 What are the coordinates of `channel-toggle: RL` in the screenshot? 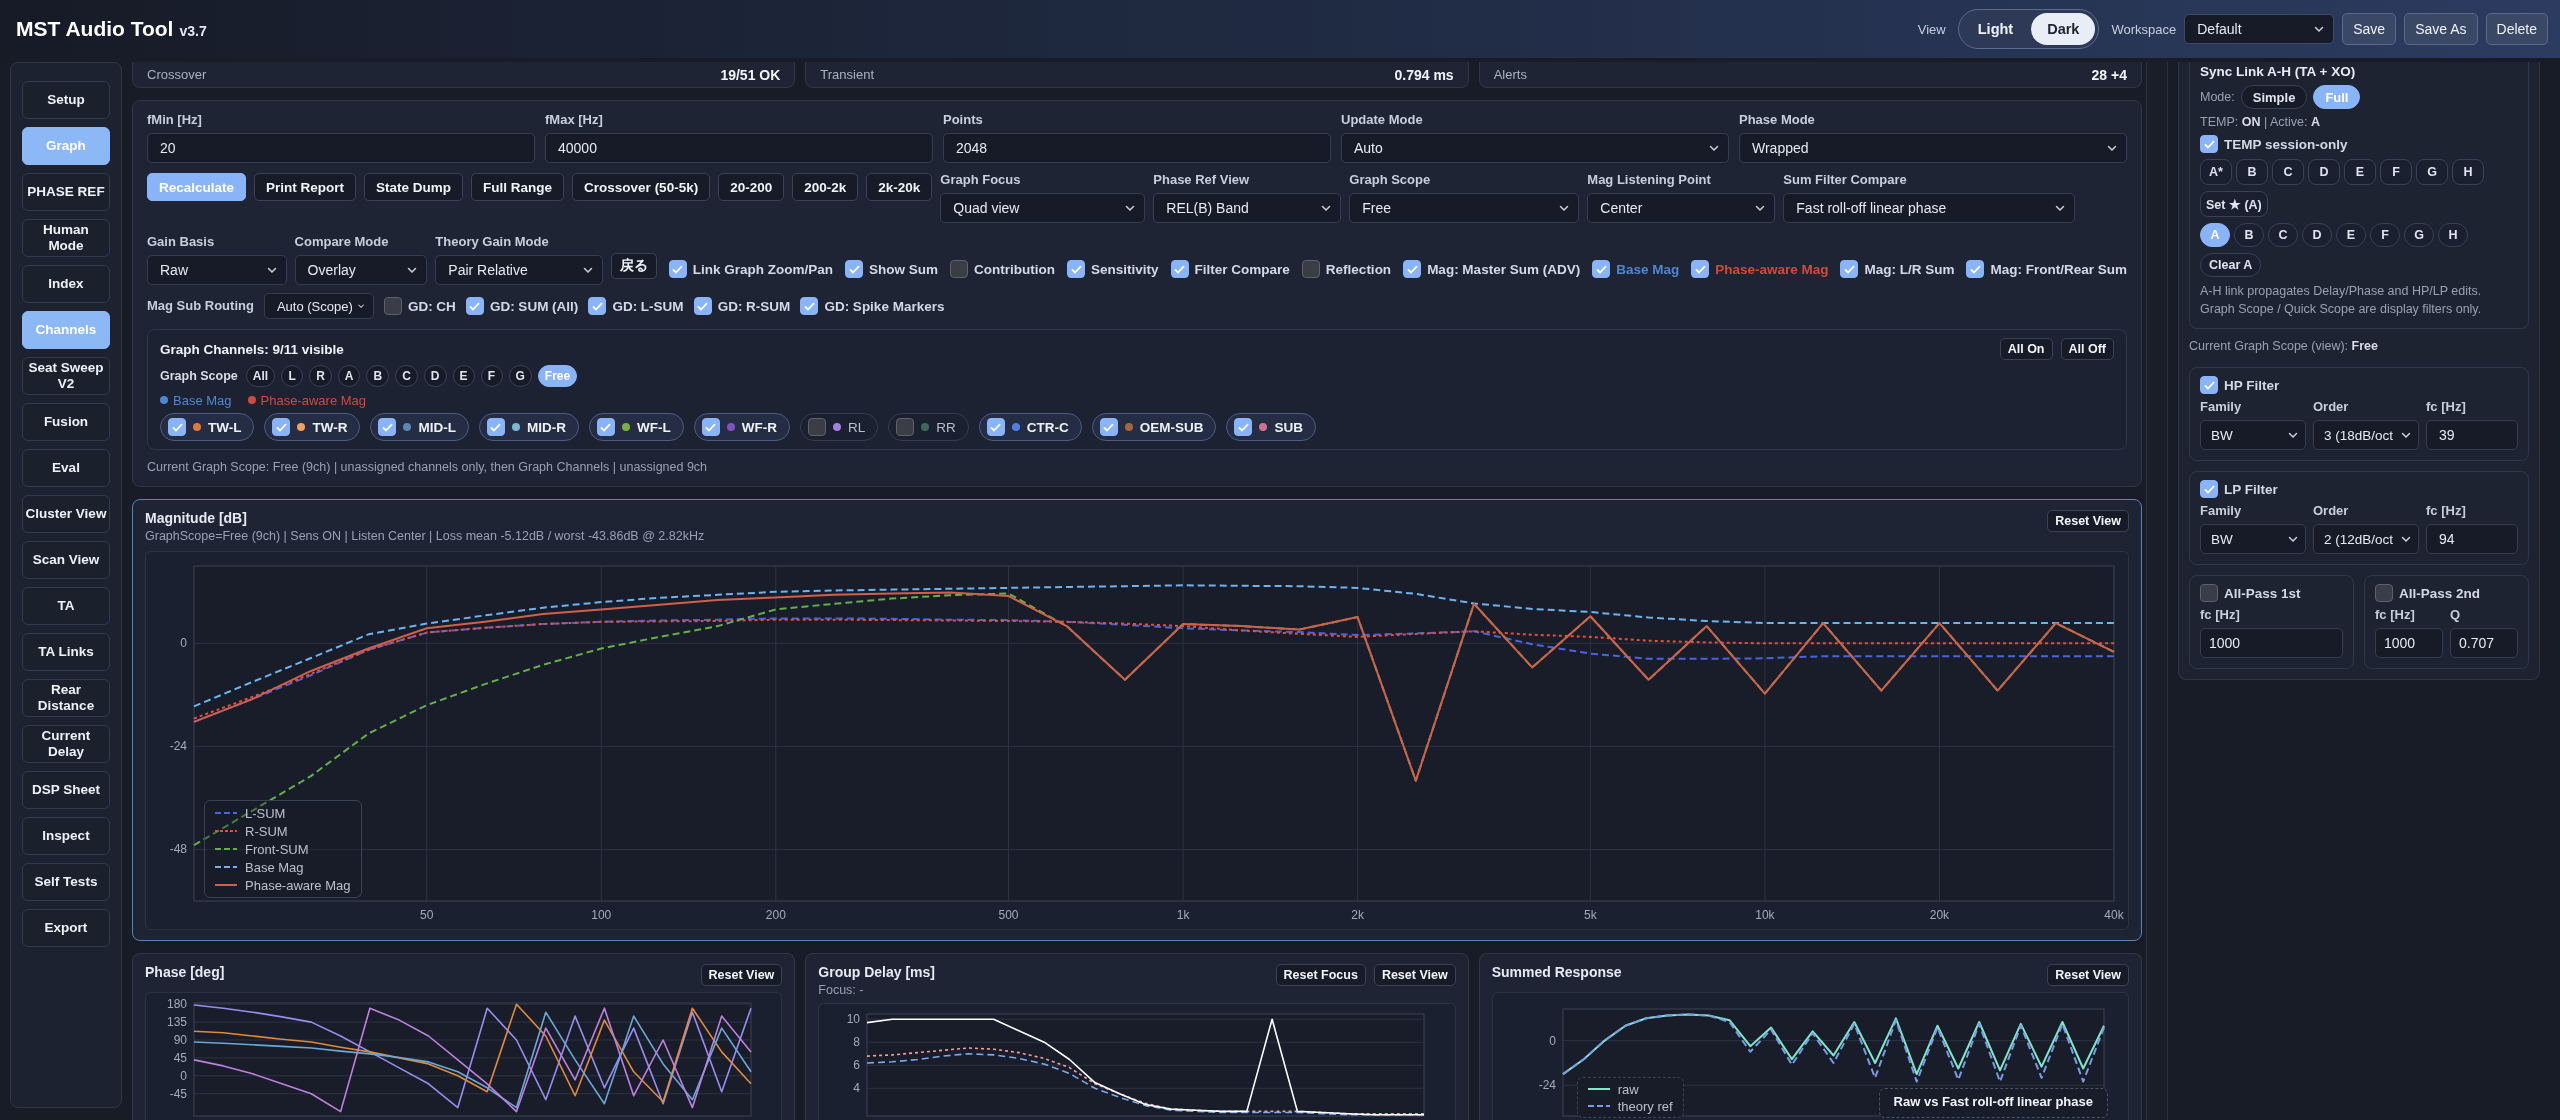 It's located at (839, 427).